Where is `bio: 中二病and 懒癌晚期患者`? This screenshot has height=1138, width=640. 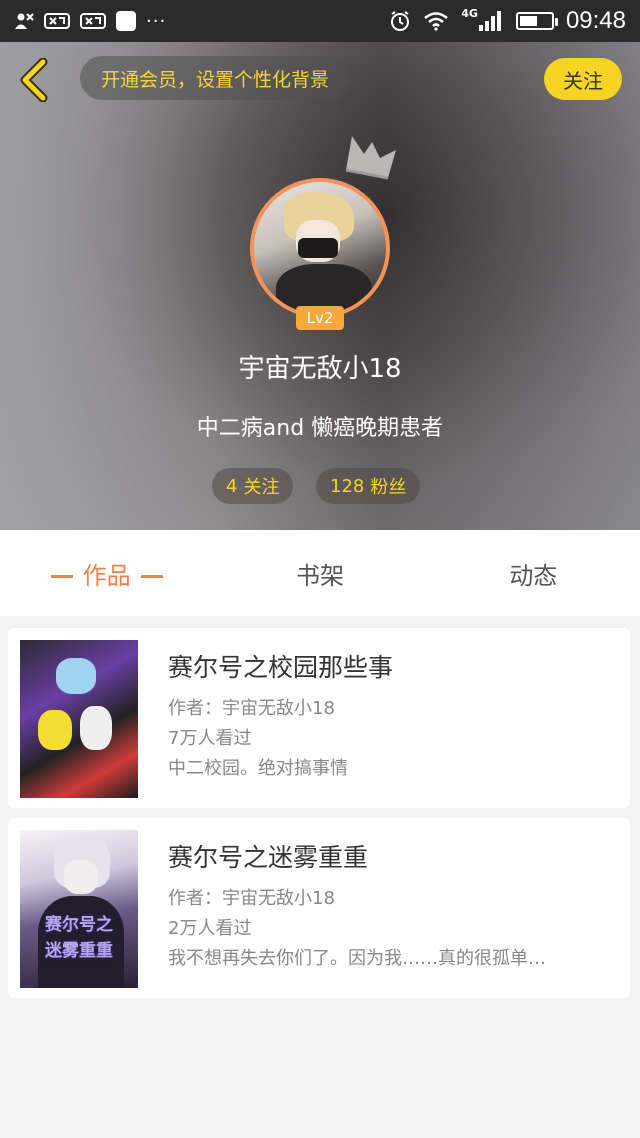
bio: 中二病and 懒癌晚期患者 is located at coordinates (320, 428).